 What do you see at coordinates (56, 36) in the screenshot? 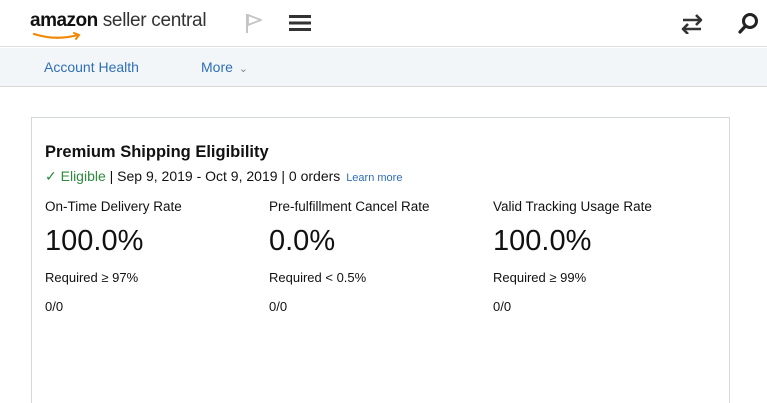
I see `logo-smile-icon` at bounding box center [56, 36].